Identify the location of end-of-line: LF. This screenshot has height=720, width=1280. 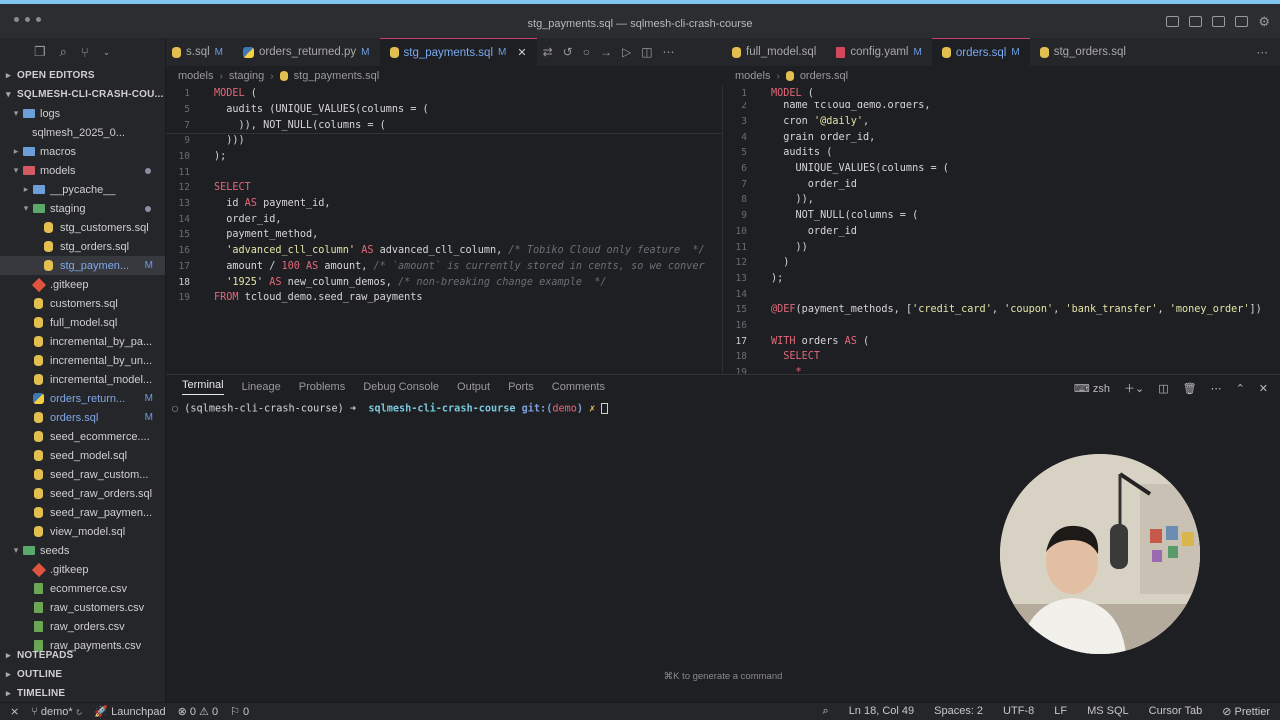
(1060, 711).